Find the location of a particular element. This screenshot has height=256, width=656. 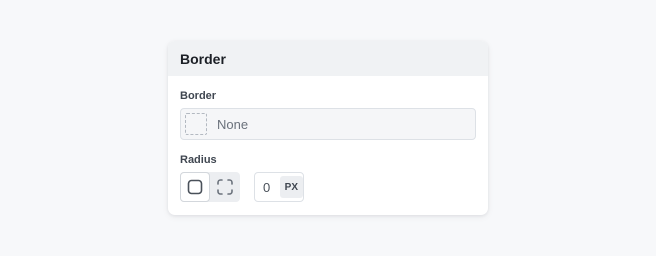

border-label: Border is located at coordinates (198, 96).